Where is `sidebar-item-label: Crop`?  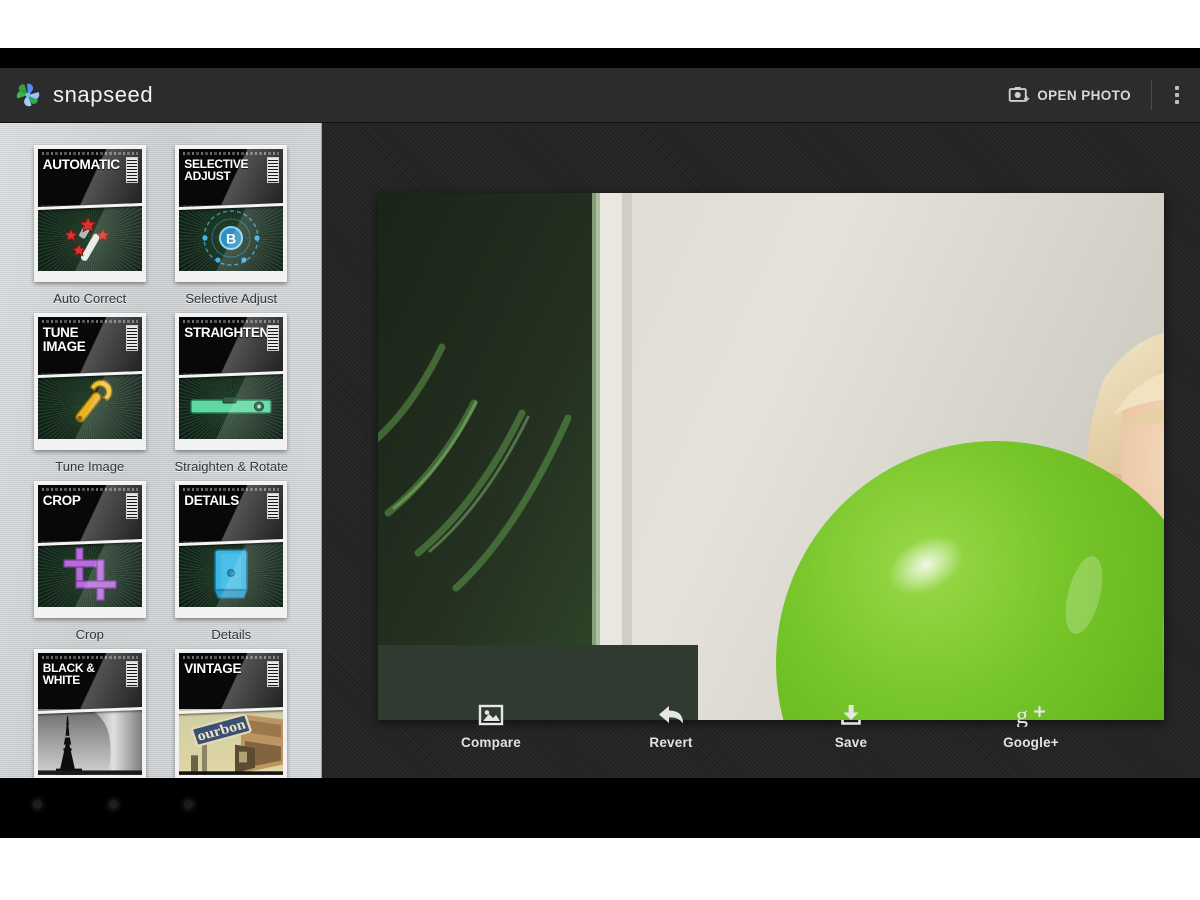 sidebar-item-label: Crop is located at coordinates (89, 634).